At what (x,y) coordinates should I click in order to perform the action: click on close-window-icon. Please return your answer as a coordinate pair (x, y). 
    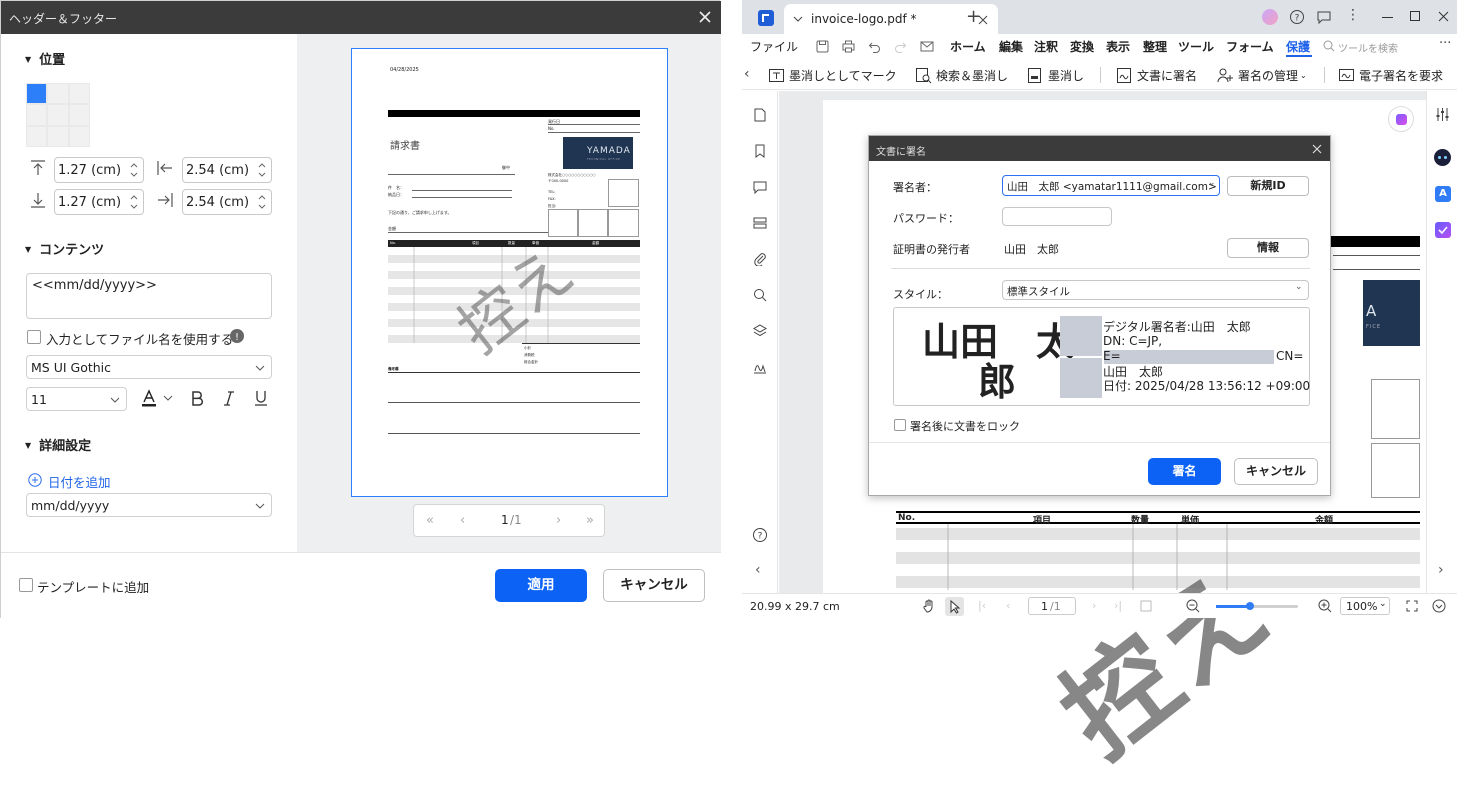
    Looking at the image, I should click on (1443, 16).